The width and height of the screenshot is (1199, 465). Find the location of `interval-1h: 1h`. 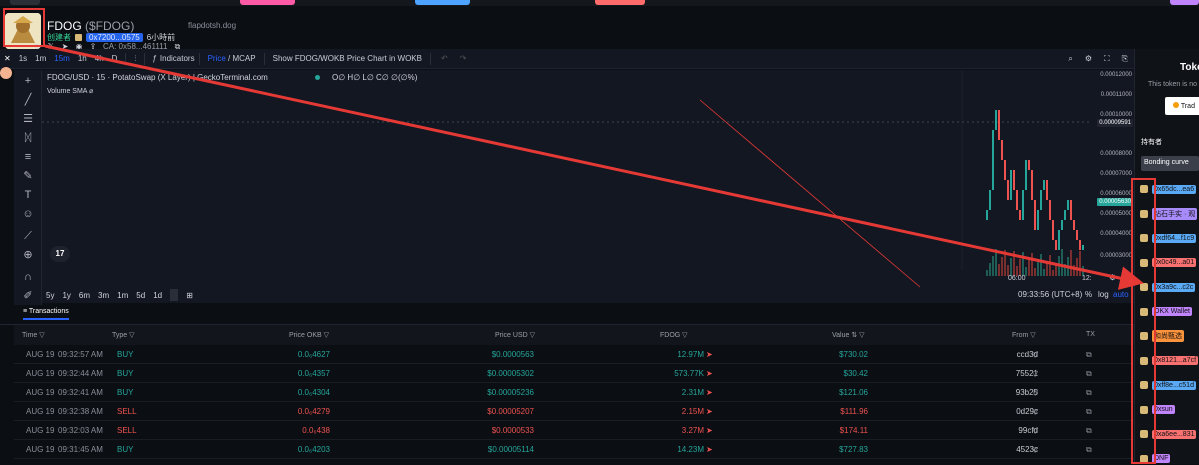

interval-1h: 1h is located at coordinates (82, 58).